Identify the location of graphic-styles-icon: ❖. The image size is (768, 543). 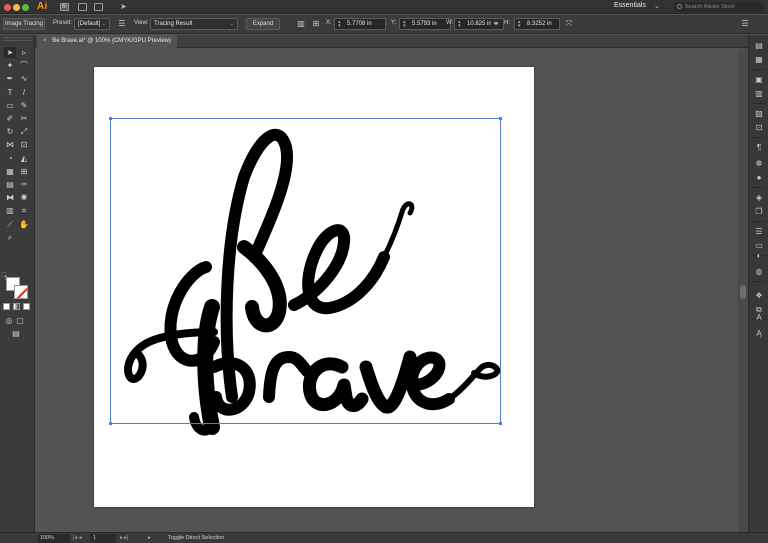
(759, 296).